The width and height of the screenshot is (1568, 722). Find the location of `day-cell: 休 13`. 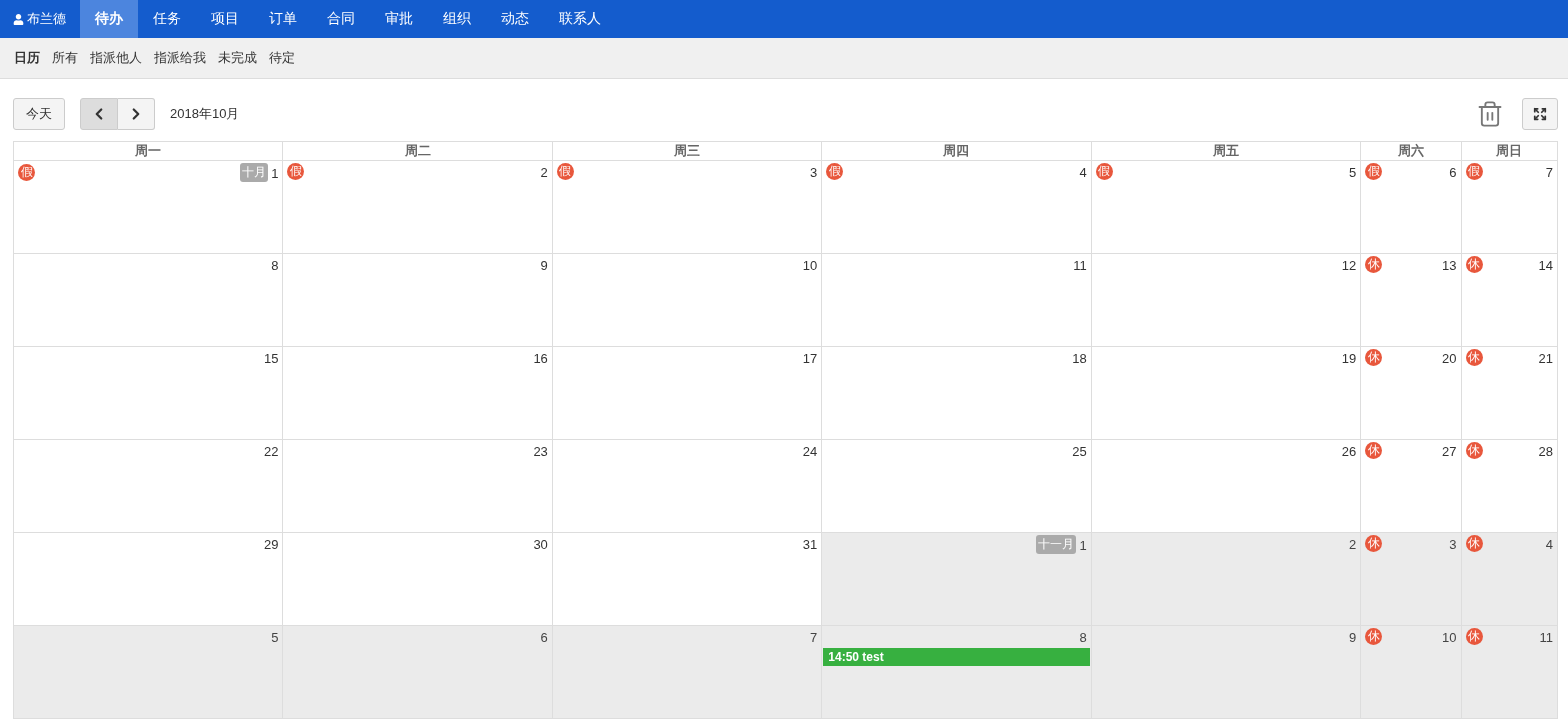

day-cell: 休 13 is located at coordinates (1411, 300).